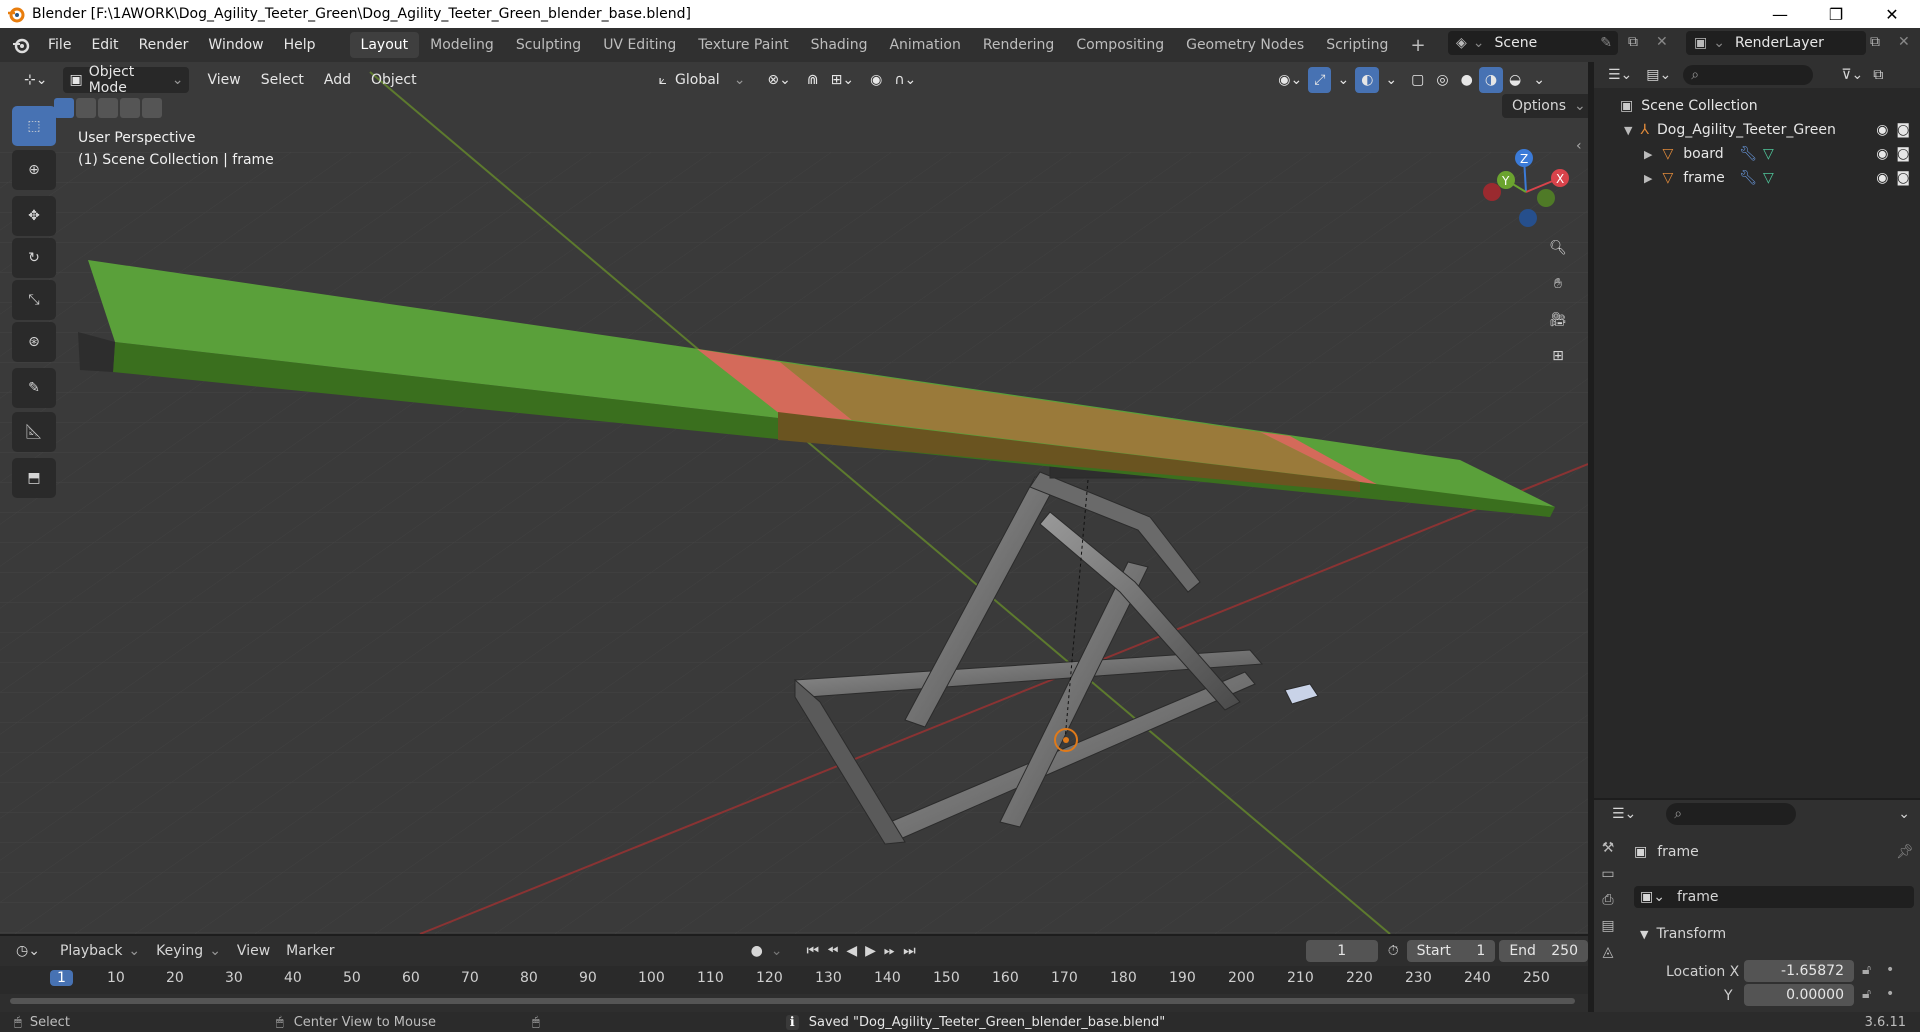 Image resolution: width=1920 pixels, height=1032 pixels. What do you see at coordinates (639, 45) in the screenshot?
I see `tab-uv-editing: UV Editing` at bounding box center [639, 45].